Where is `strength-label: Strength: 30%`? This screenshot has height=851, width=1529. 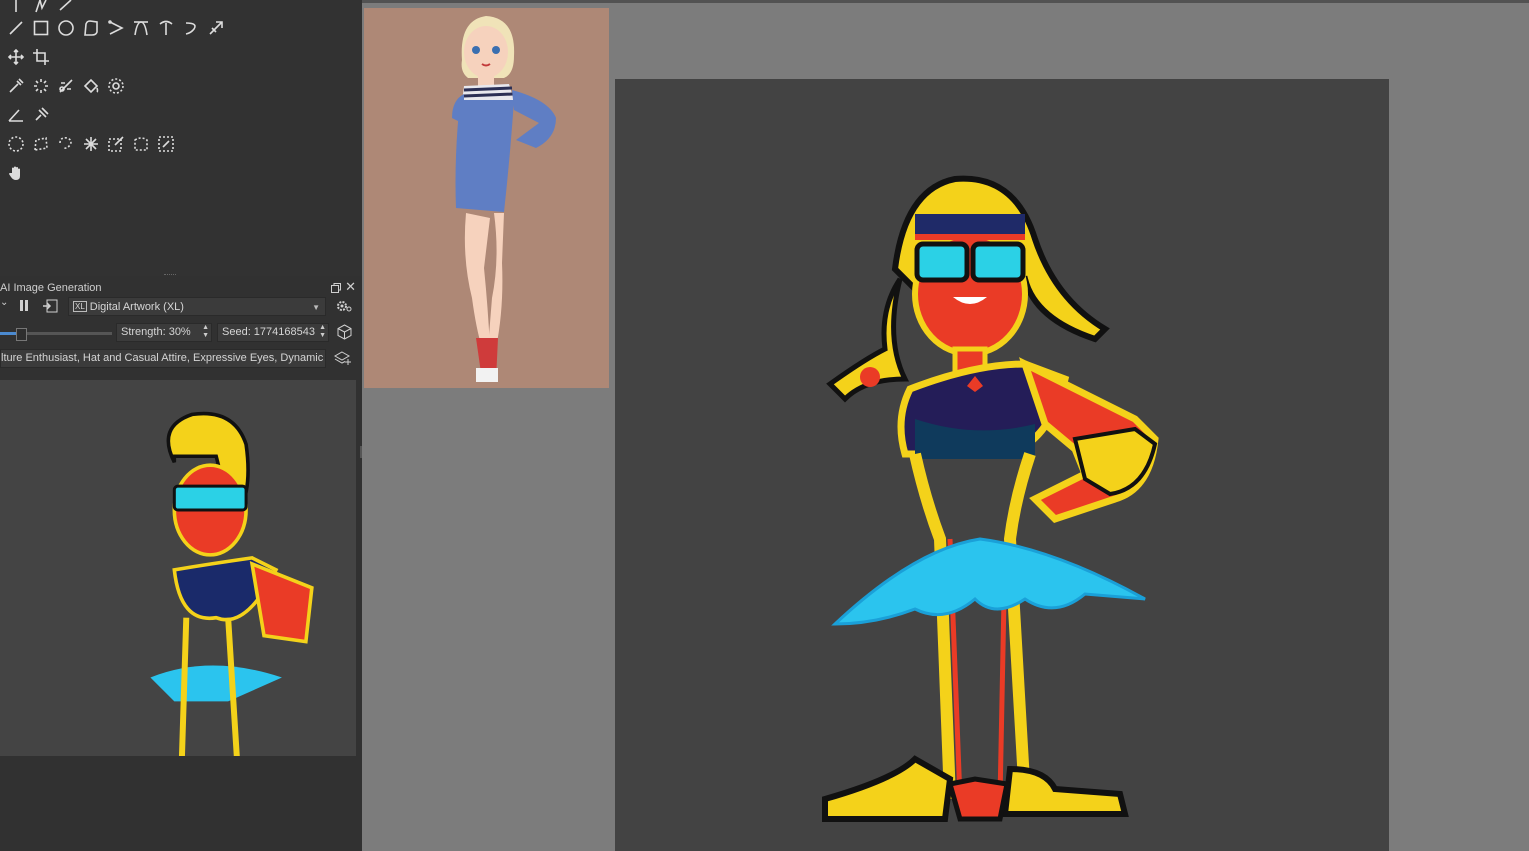
strength-label: Strength: 30% is located at coordinates (156, 332).